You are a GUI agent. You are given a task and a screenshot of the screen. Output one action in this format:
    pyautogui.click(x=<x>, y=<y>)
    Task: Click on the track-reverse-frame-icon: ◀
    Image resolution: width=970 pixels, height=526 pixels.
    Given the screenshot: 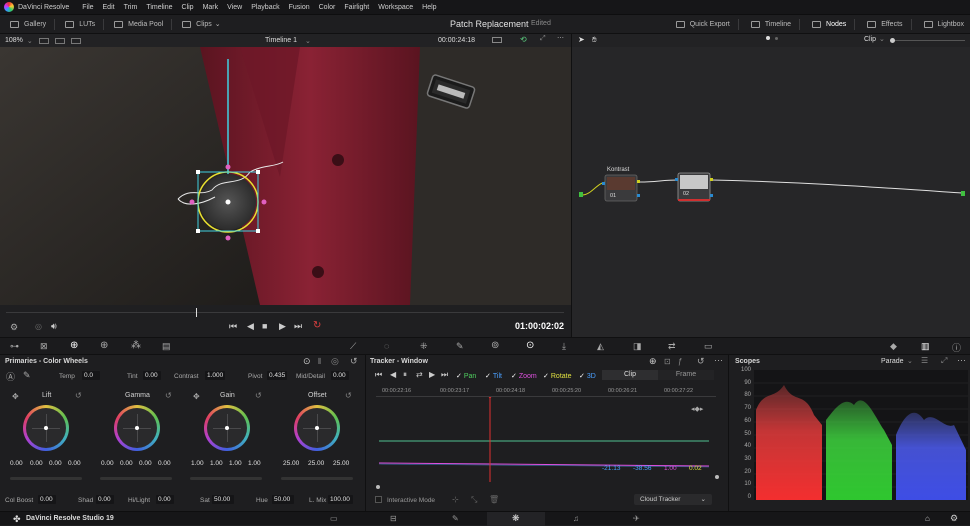 What is the action you would take?
    pyautogui.click(x=393, y=374)
    